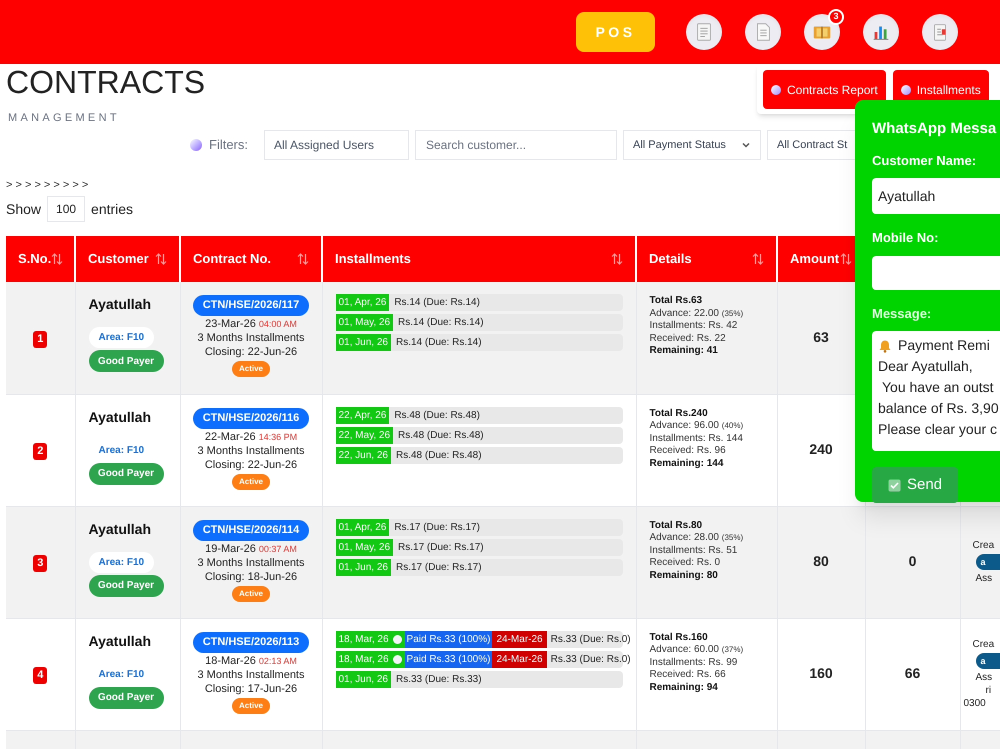 Image resolution: width=1000 pixels, height=749 pixels. Describe the element at coordinates (40, 451) in the screenshot. I see `row-number: 2` at that location.